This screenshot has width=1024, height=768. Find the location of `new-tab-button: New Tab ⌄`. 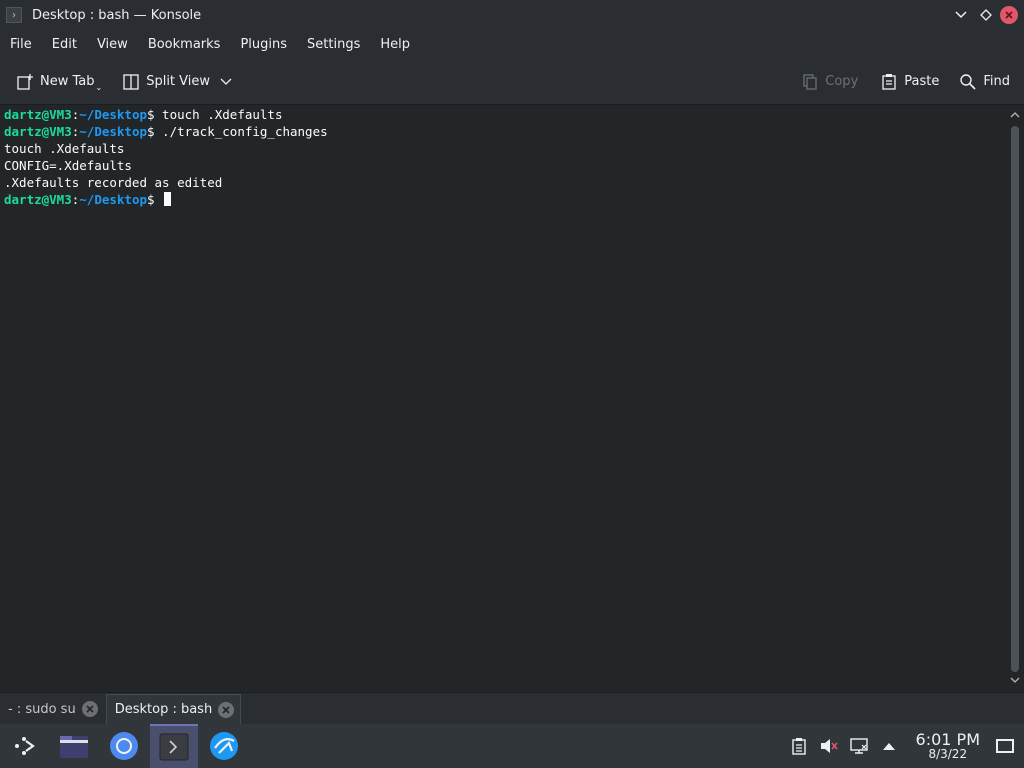

new-tab-button: New Tab ⌄ is located at coordinates (59, 82).